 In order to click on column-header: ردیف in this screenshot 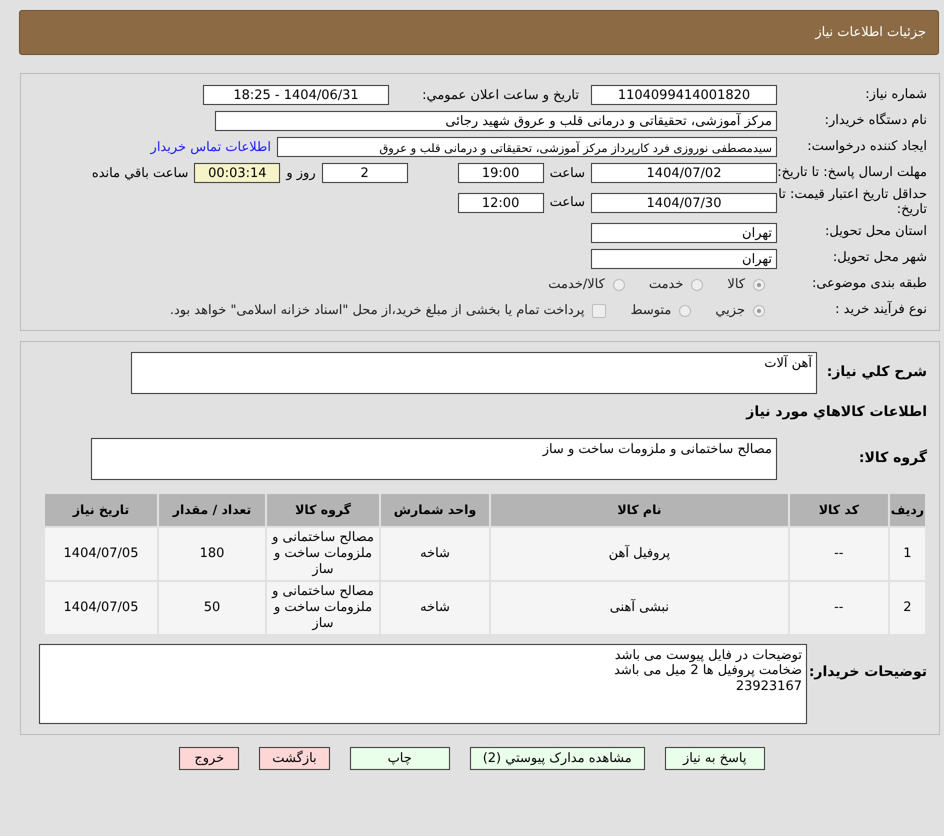, I will do `click(907, 509)`.